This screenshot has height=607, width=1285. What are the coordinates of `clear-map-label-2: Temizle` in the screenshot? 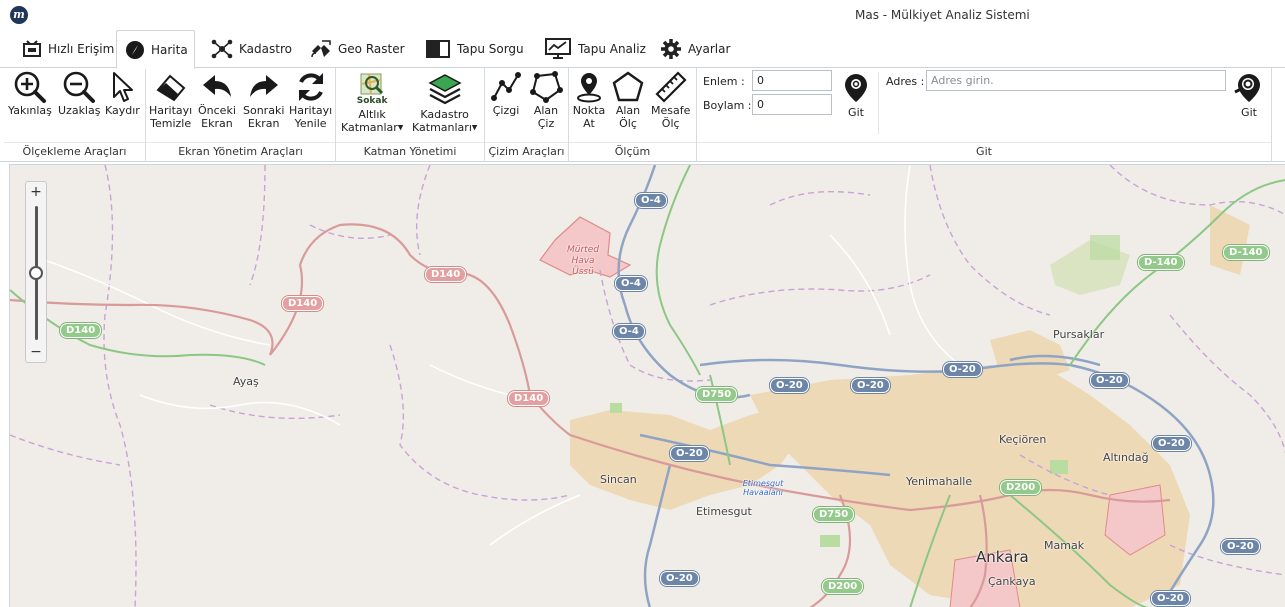 It's located at (171, 123).